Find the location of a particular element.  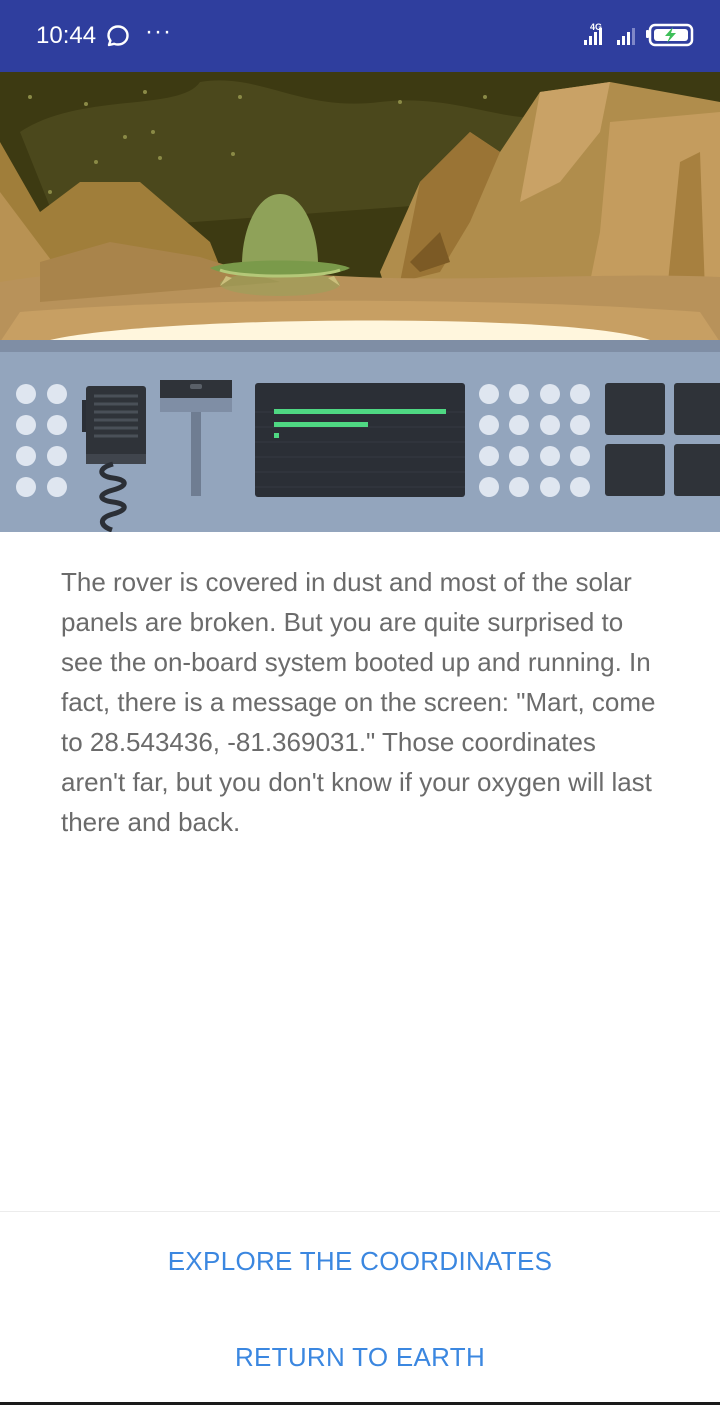

actions-divider is located at coordinates (360, 1211).